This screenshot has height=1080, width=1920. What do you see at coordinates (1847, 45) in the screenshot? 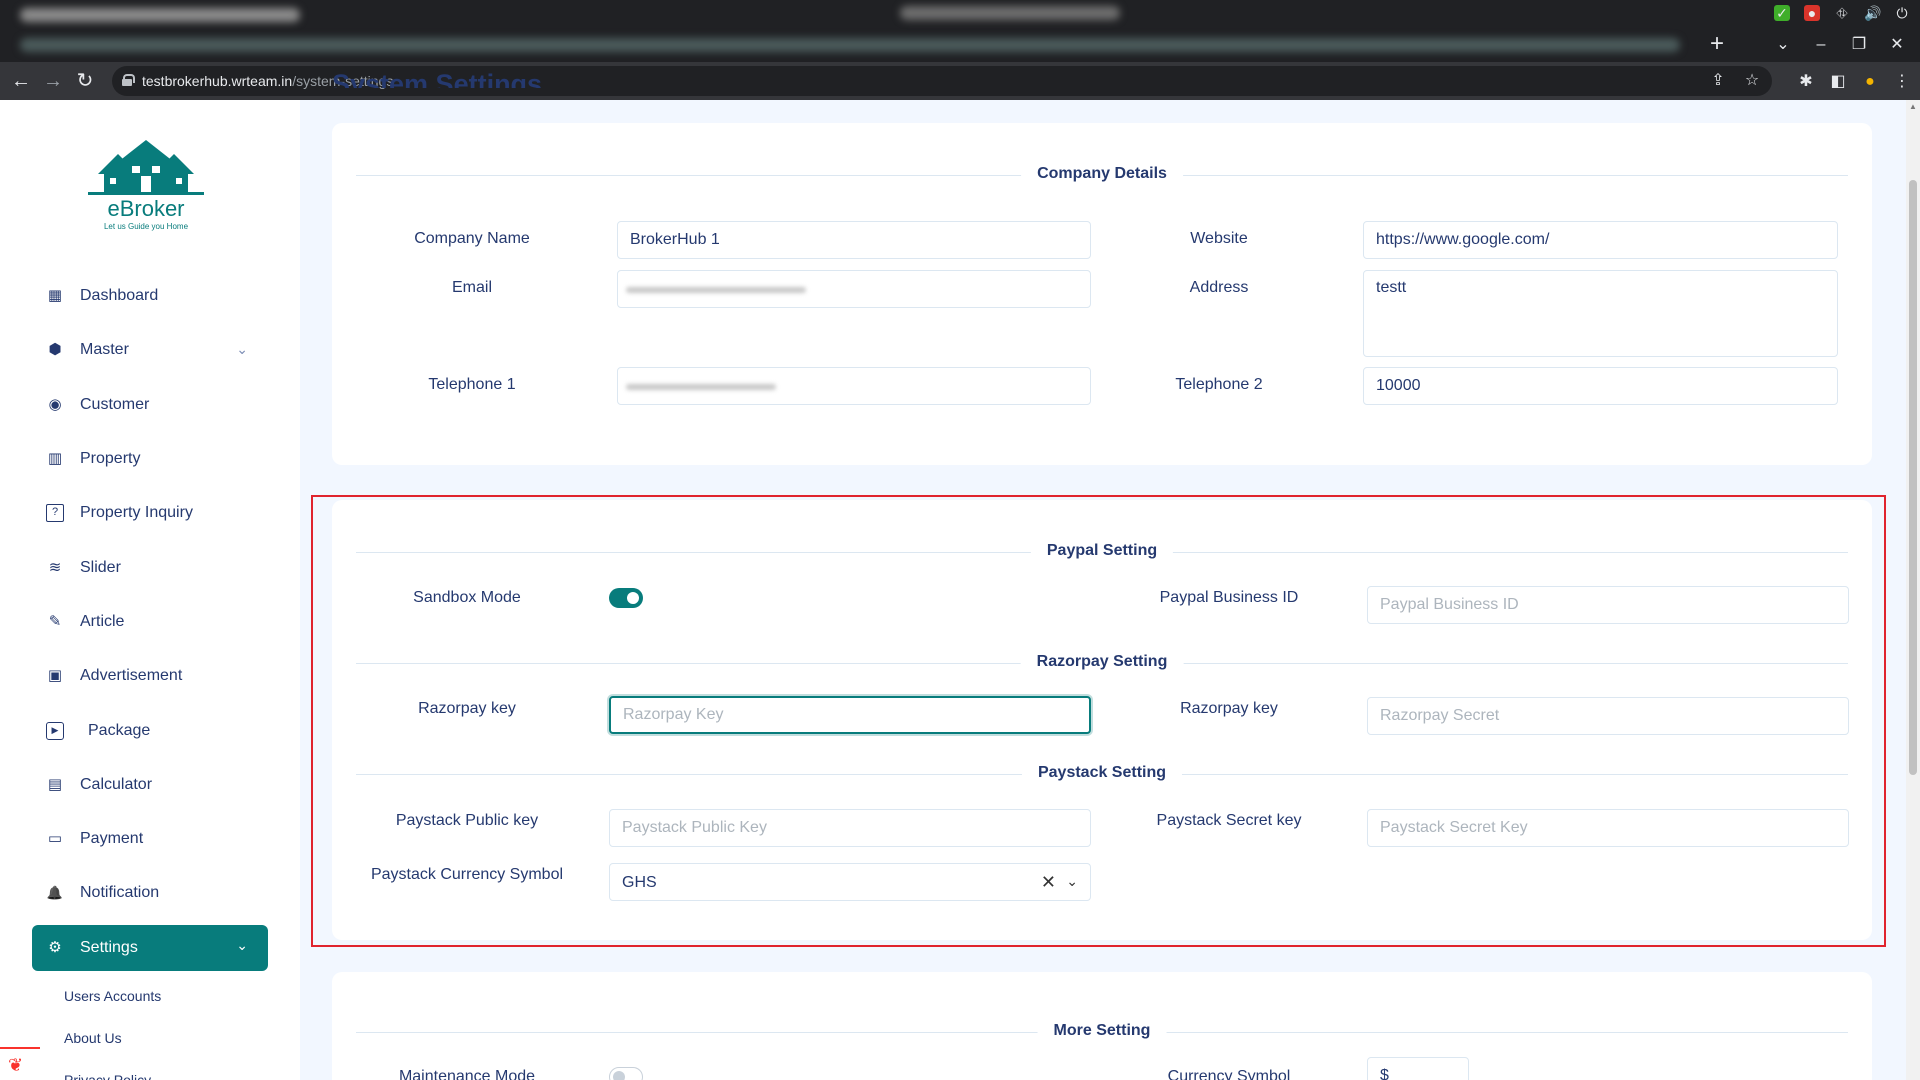
I see `window-controls: ⌄ – ❐ ✕` at bounding box center [1847, 45].